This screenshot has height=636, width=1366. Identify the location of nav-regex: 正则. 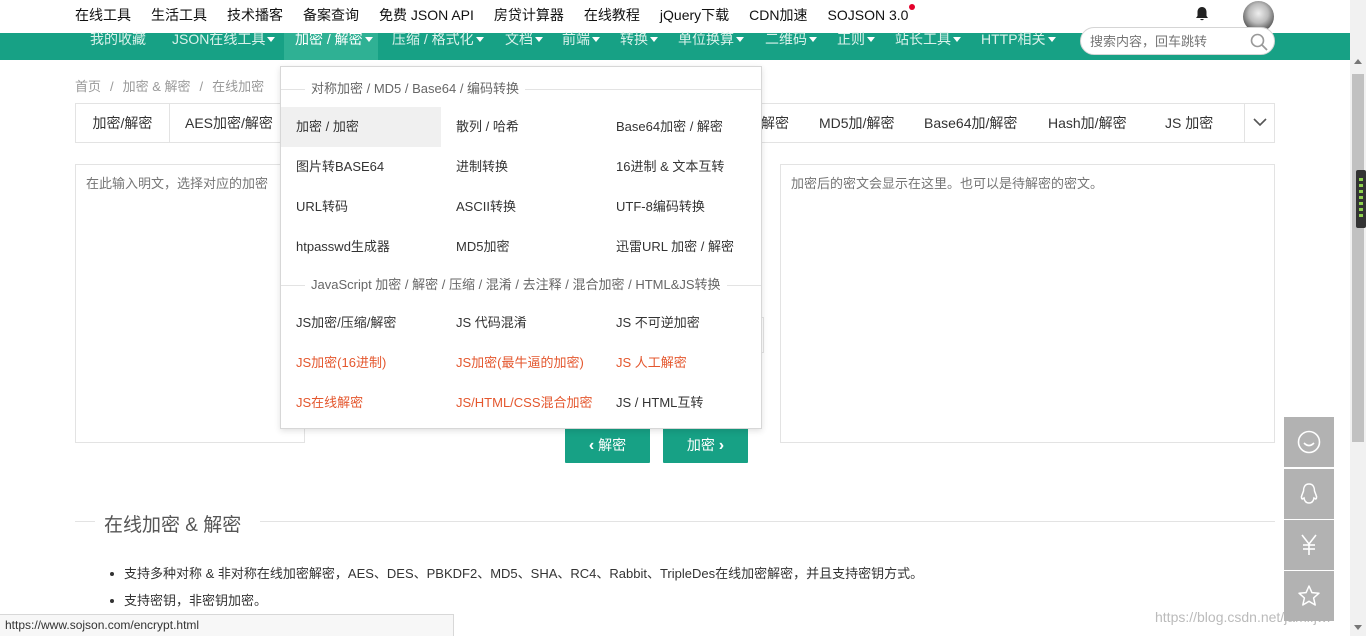
(856, 45).